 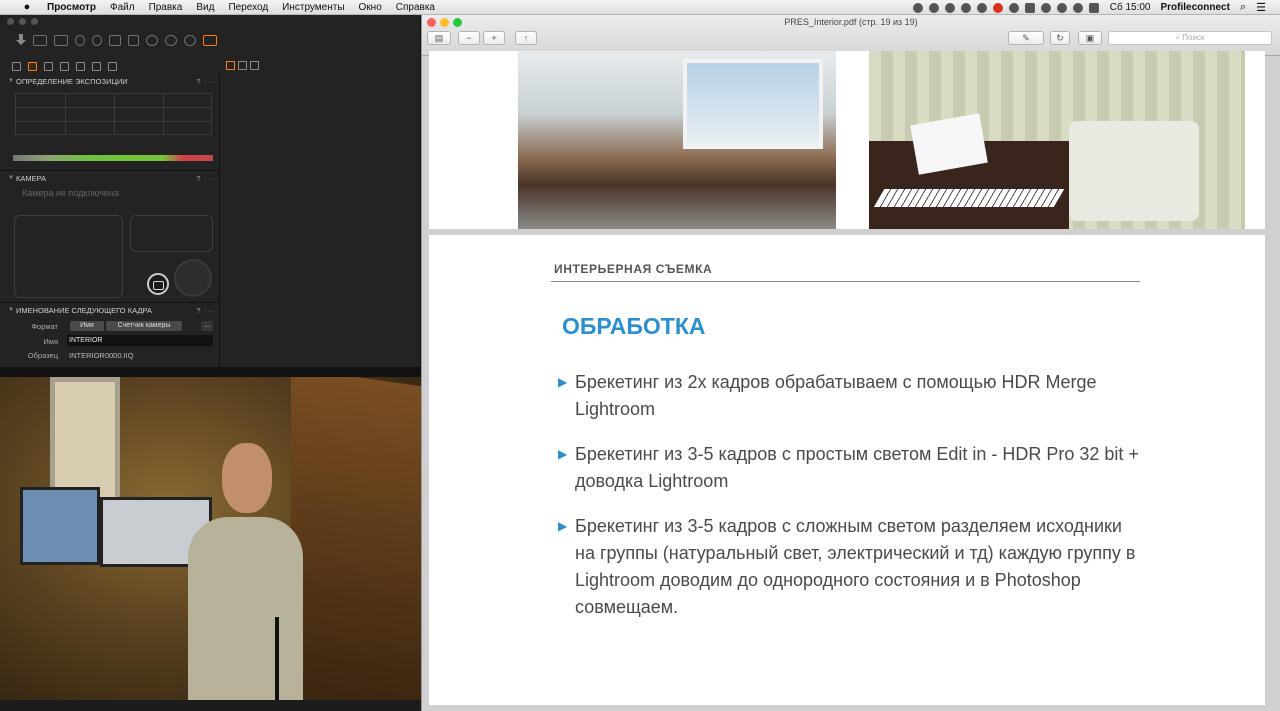 I want to click on tab-library-icon, so click(x=16, y=66).